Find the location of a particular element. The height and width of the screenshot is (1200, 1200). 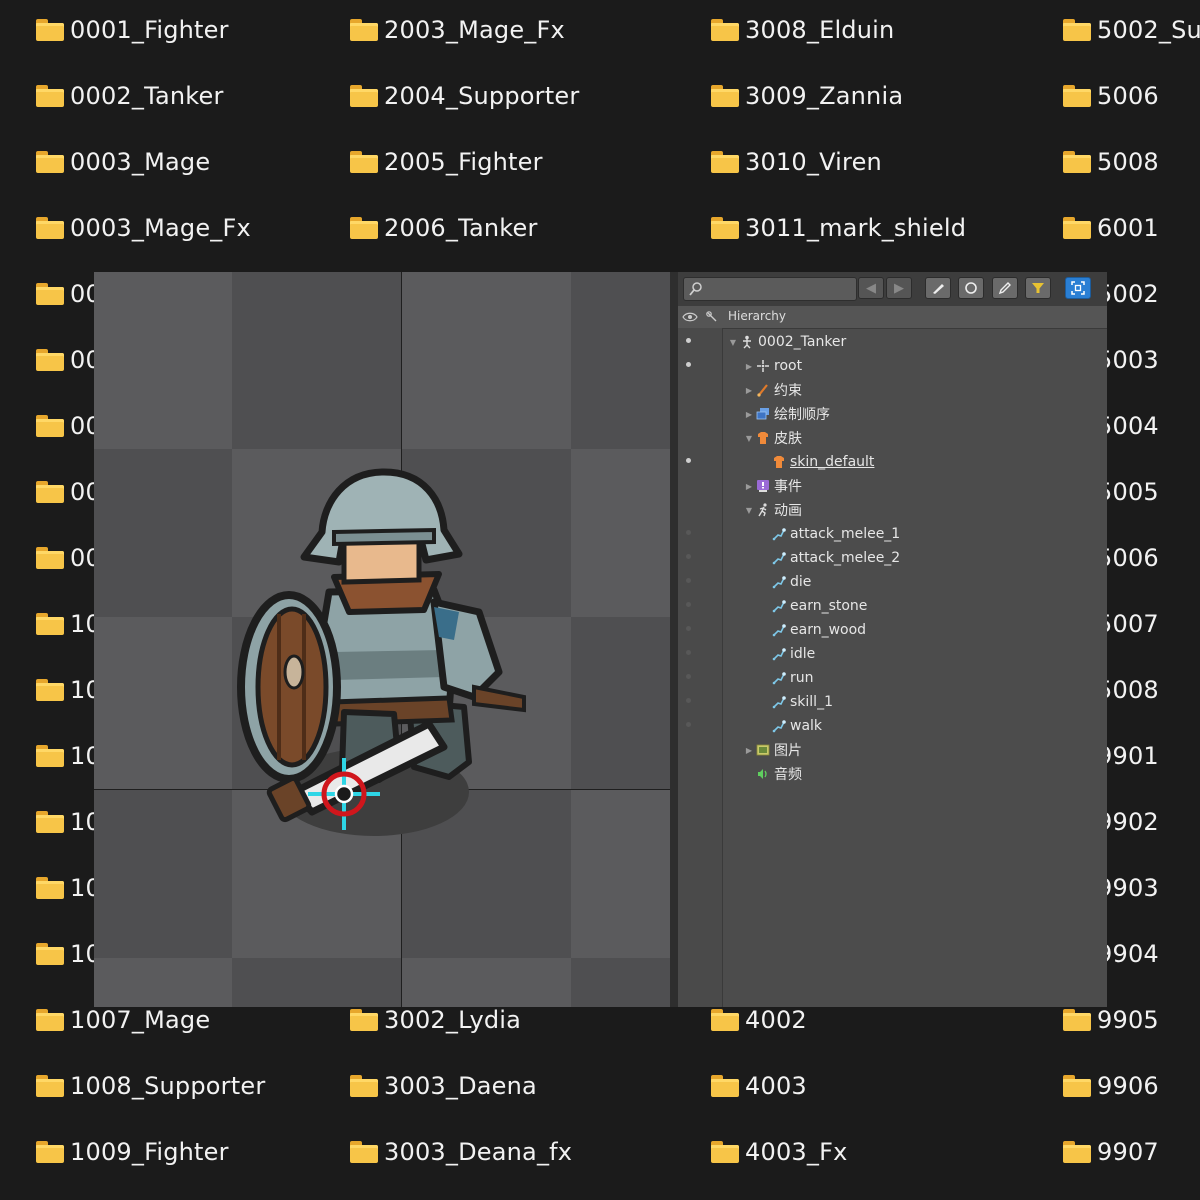

folder-item: 0001_Fighter is located at coordinates (132, 30).